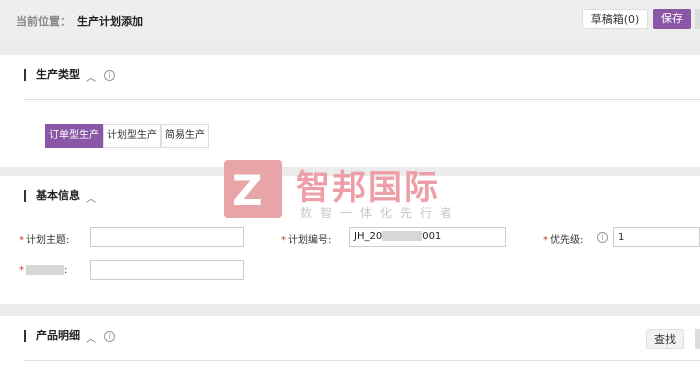 This screenshot has height=382, width=700. What do you see at coordinates (167, 237) in the screenshot?
I see `plan-subject-input` at bounding box center [167, 237].